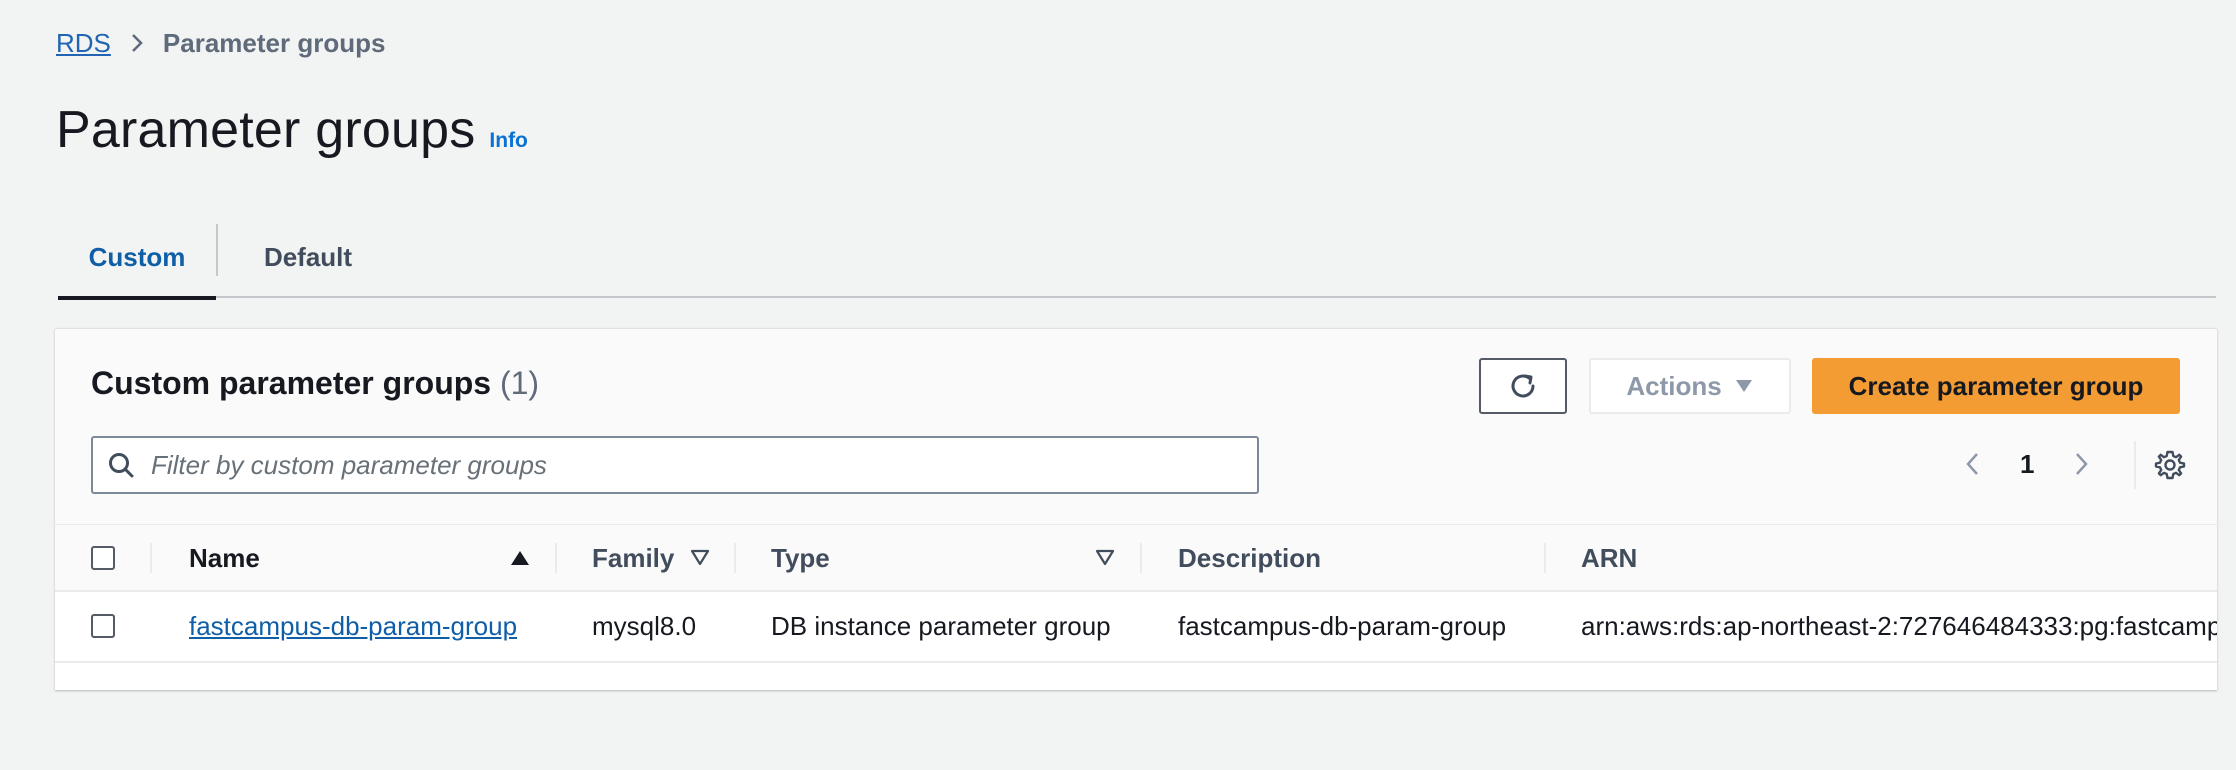  I want to click on create-parameter-group-button: Create parameter group, so click(1996, 386).